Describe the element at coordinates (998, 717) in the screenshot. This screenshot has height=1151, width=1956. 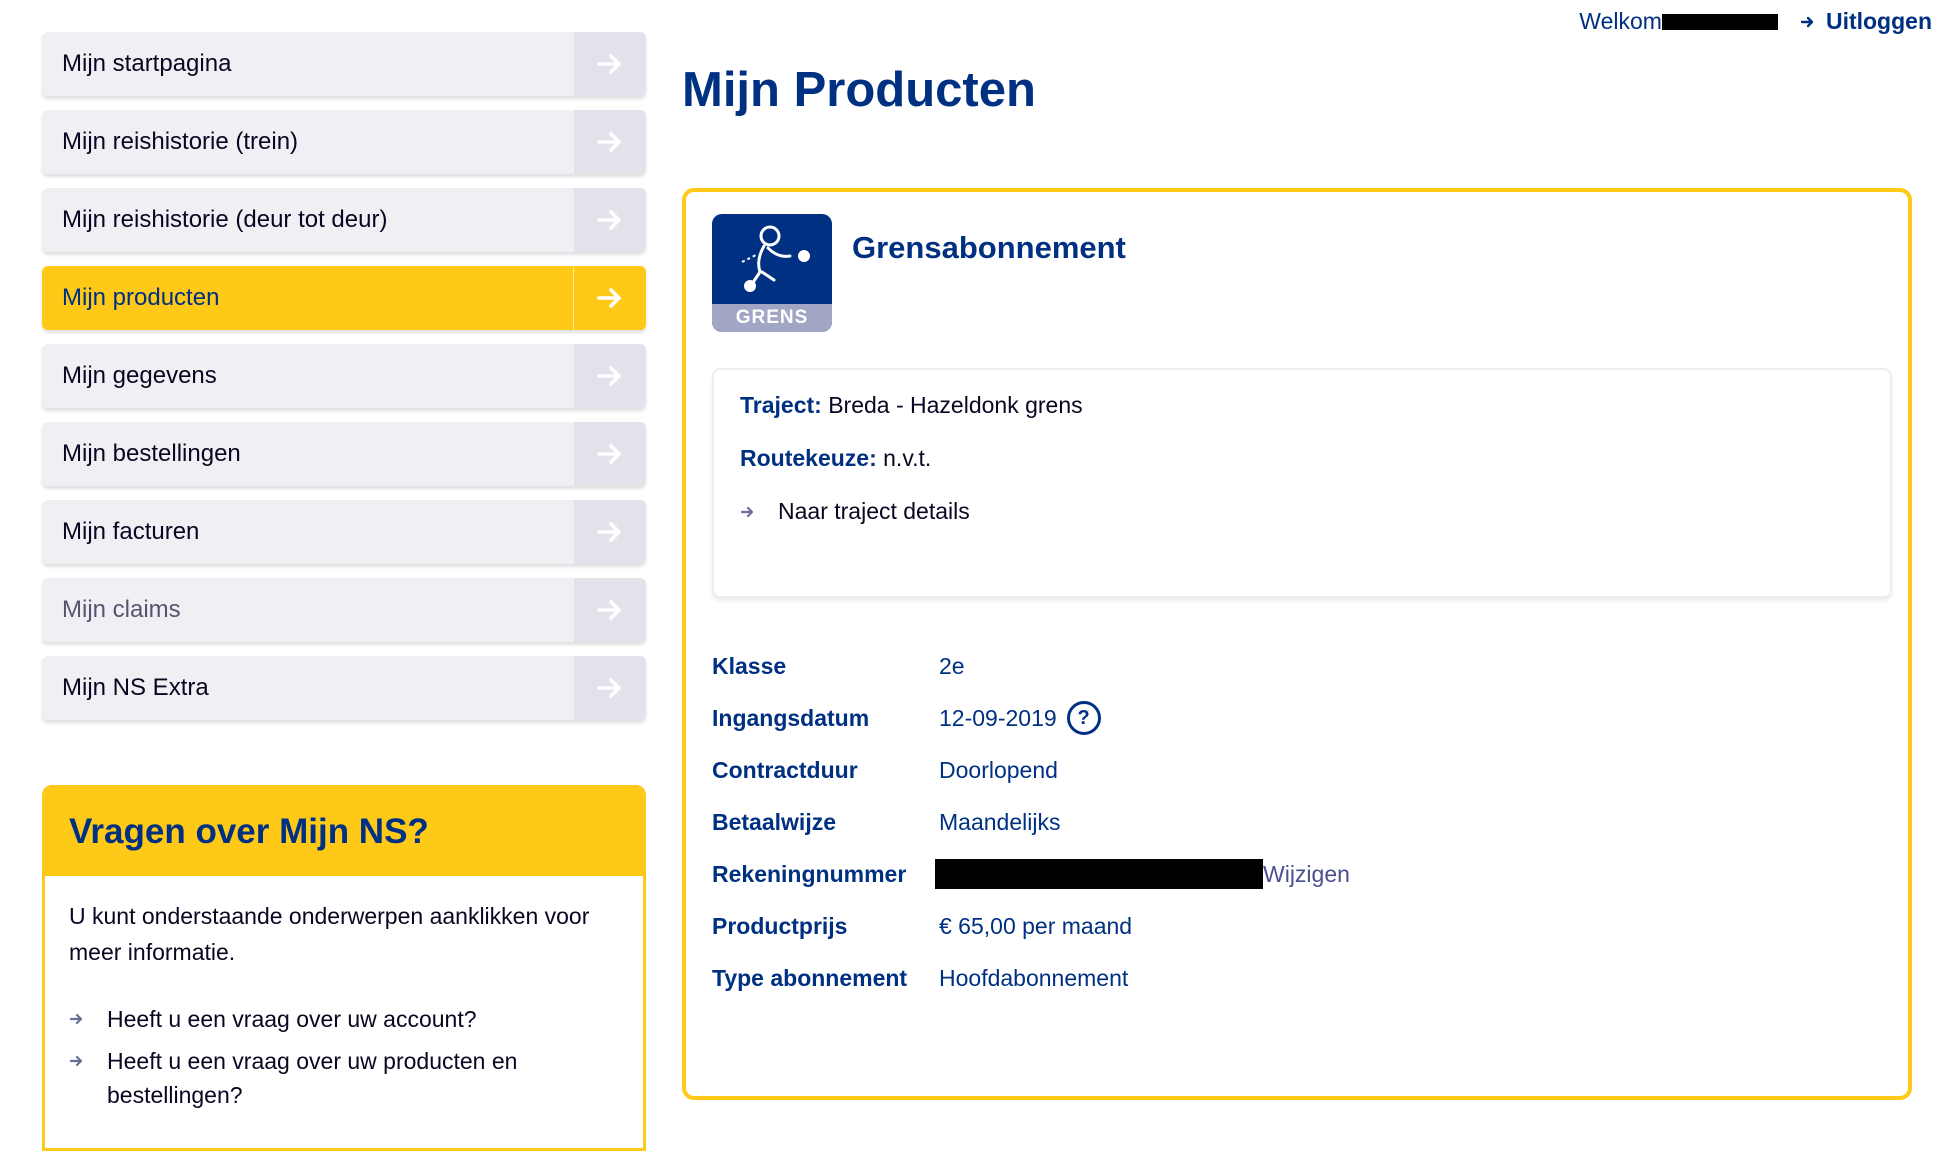
I see `detail-value: 12-09-2019` at that location.